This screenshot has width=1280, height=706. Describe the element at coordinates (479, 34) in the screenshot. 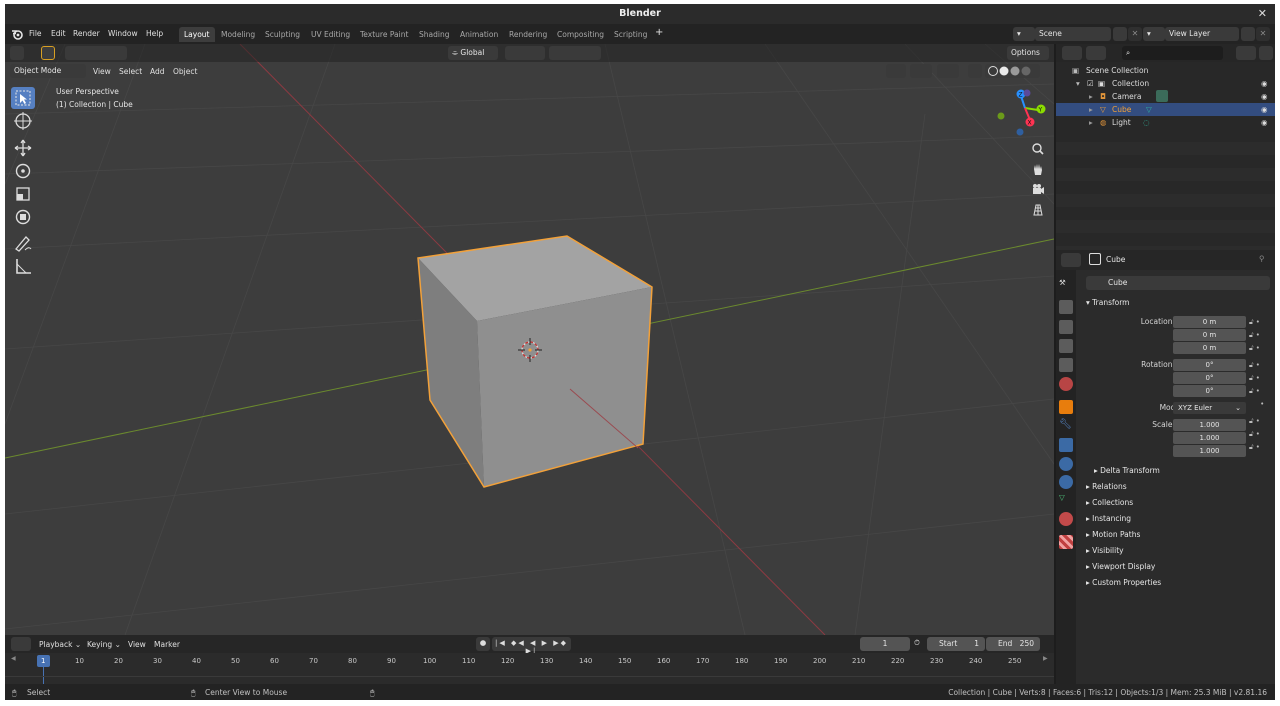

I see `tab-animation: Animation` at that location.